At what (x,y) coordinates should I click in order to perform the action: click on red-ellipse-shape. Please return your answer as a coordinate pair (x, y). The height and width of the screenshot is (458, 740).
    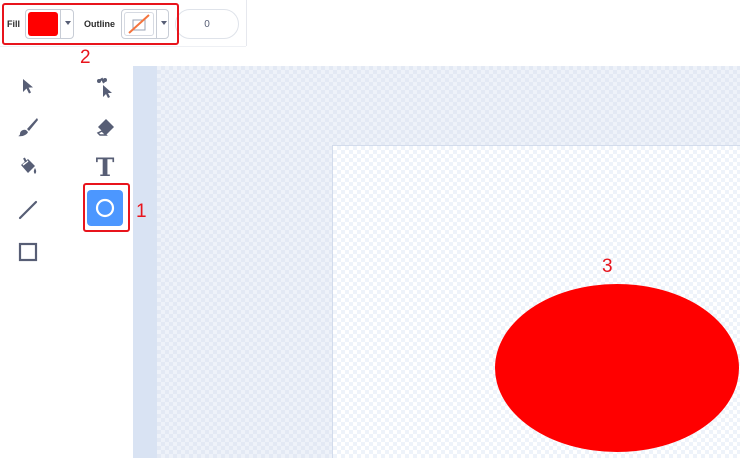
    Looking at the image, I should click on (617, 368).